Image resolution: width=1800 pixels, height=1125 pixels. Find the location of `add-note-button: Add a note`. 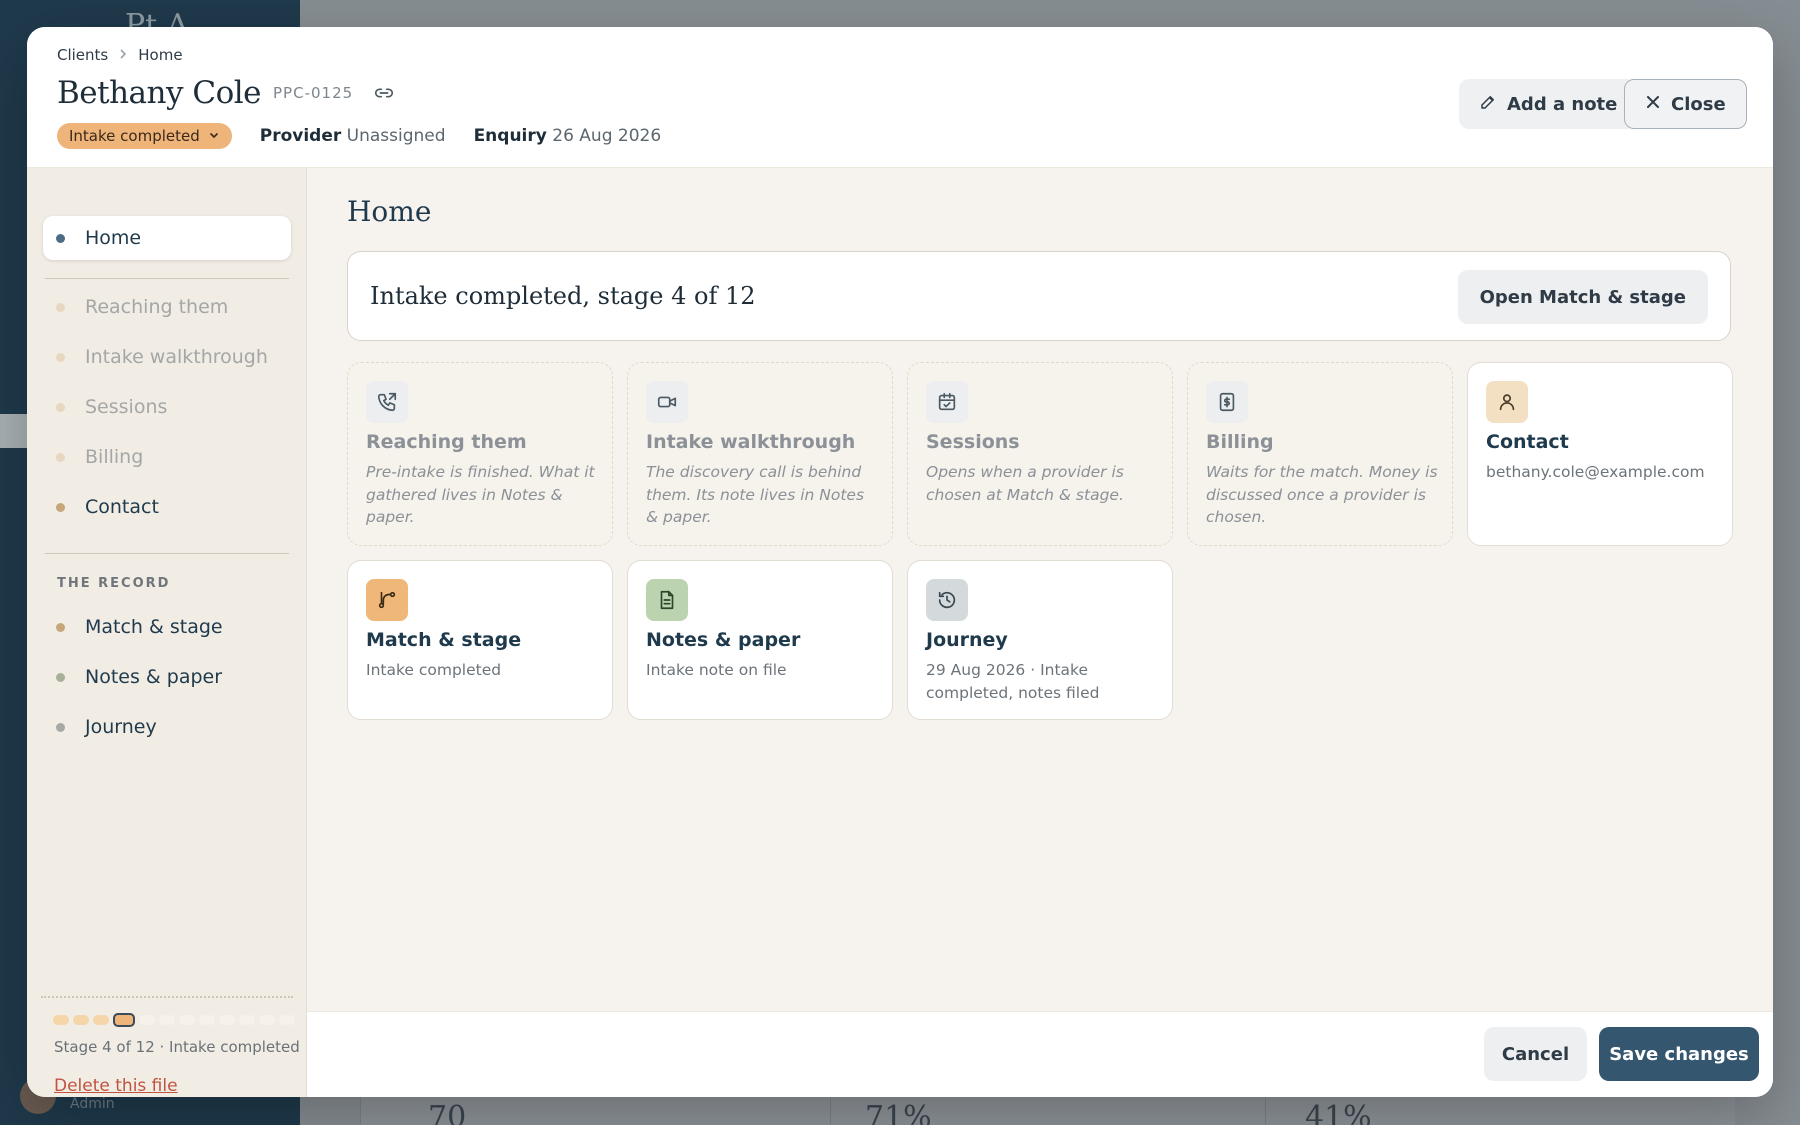

add-note-button: Add a note is located at coordinates (1548, 104).